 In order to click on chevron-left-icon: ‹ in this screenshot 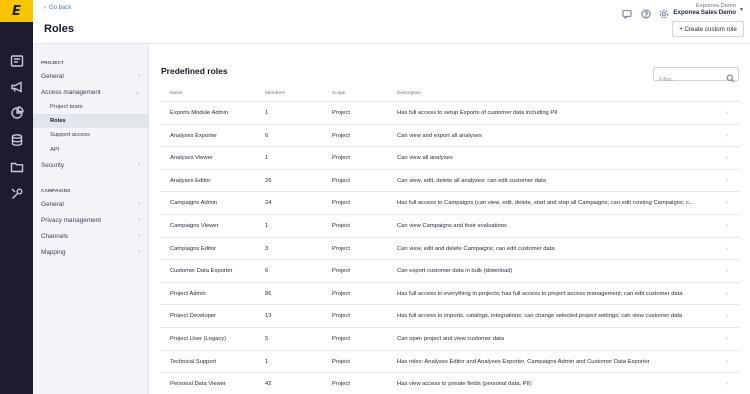, I will do `click(45, 8)`.